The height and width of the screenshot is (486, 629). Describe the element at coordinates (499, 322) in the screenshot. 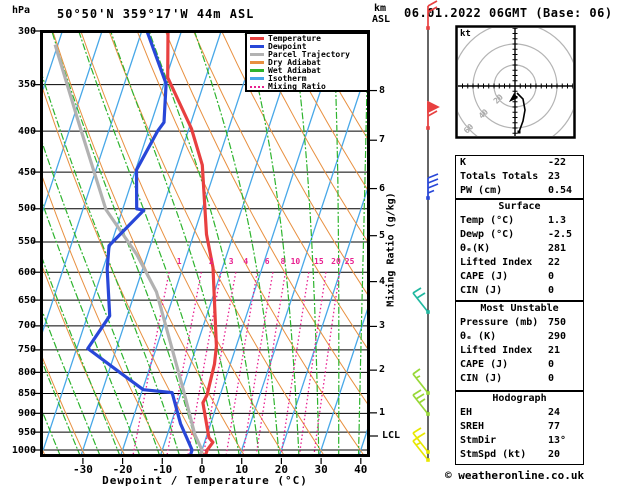

I see `metric-label: Pressure (mb)` at that location.